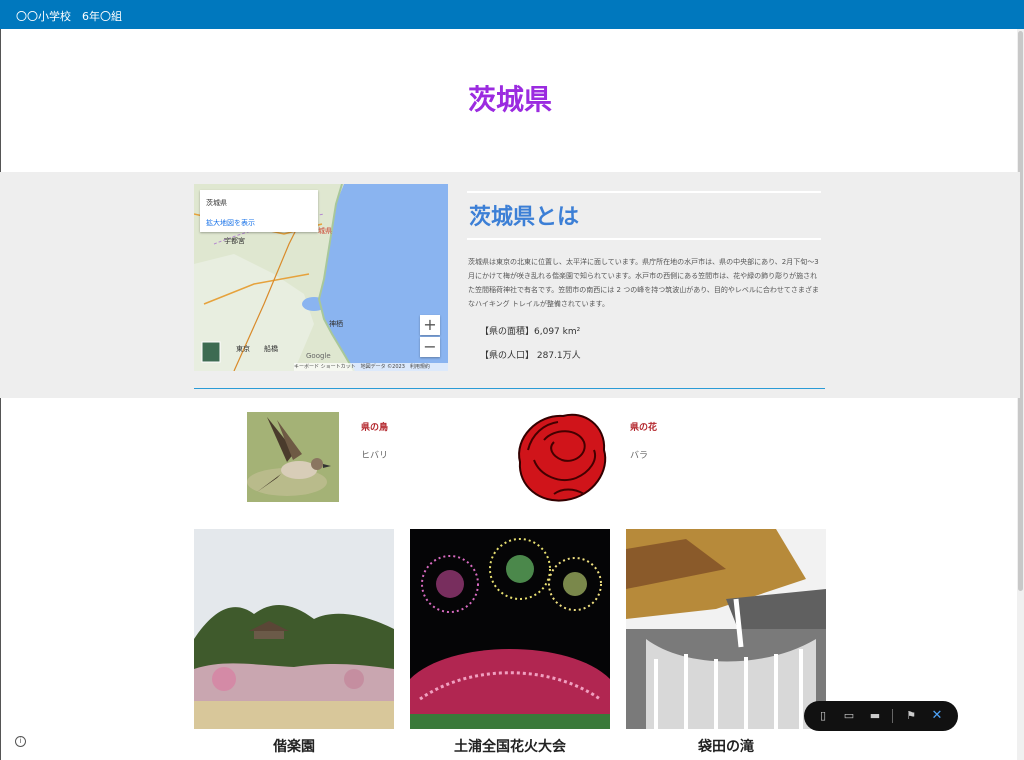 This screenshot has height=760, width=1024. What do you see at coordinates (639, 456) in the screenshot?
I see `prefectural-flower-name: バラ` at bounding box center [639, 456].